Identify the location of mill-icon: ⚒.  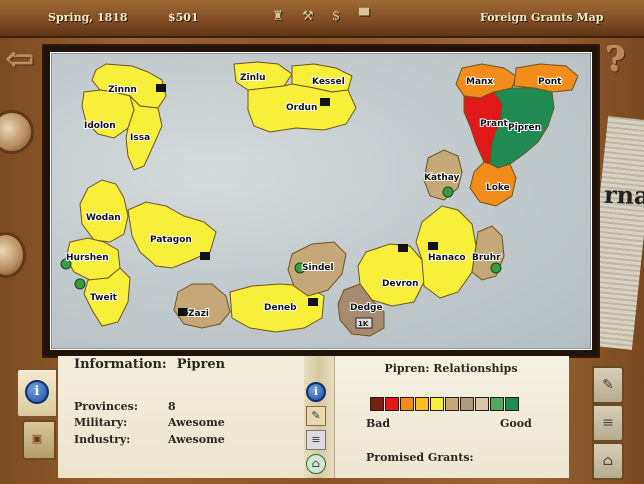
(308, 17).